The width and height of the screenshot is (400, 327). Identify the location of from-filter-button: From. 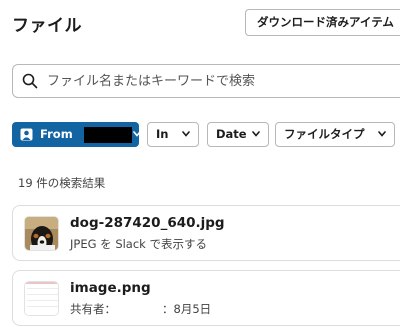
(76, 134).